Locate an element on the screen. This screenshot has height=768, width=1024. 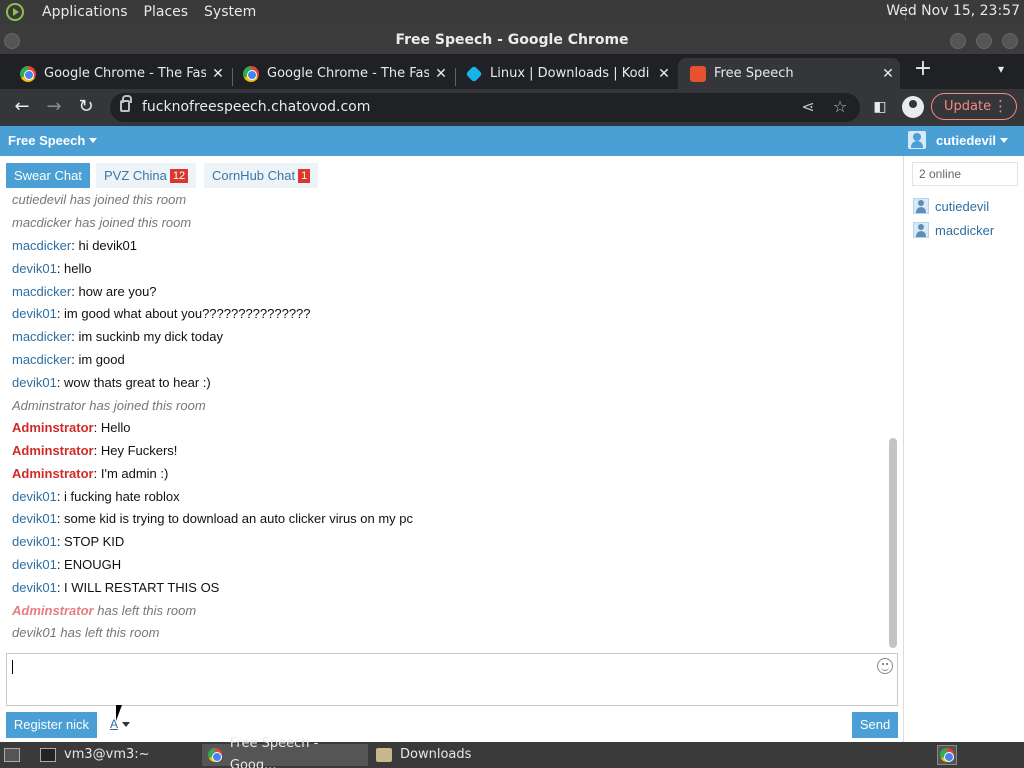
url-text: fucknofreespeech.chatovod.com is located at coordinates (256, 107).